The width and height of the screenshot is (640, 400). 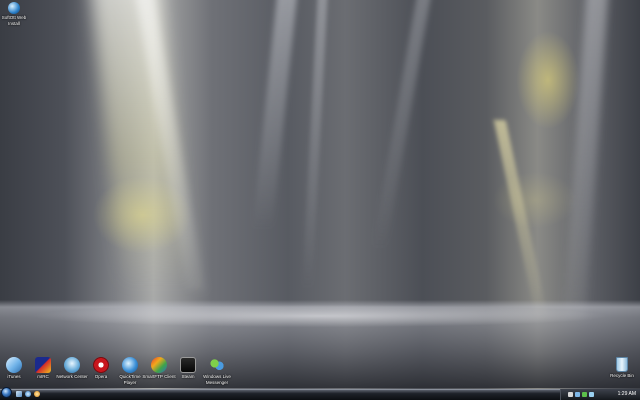 I want to click on messenger-tray-icon, so click(x=591, y=394).